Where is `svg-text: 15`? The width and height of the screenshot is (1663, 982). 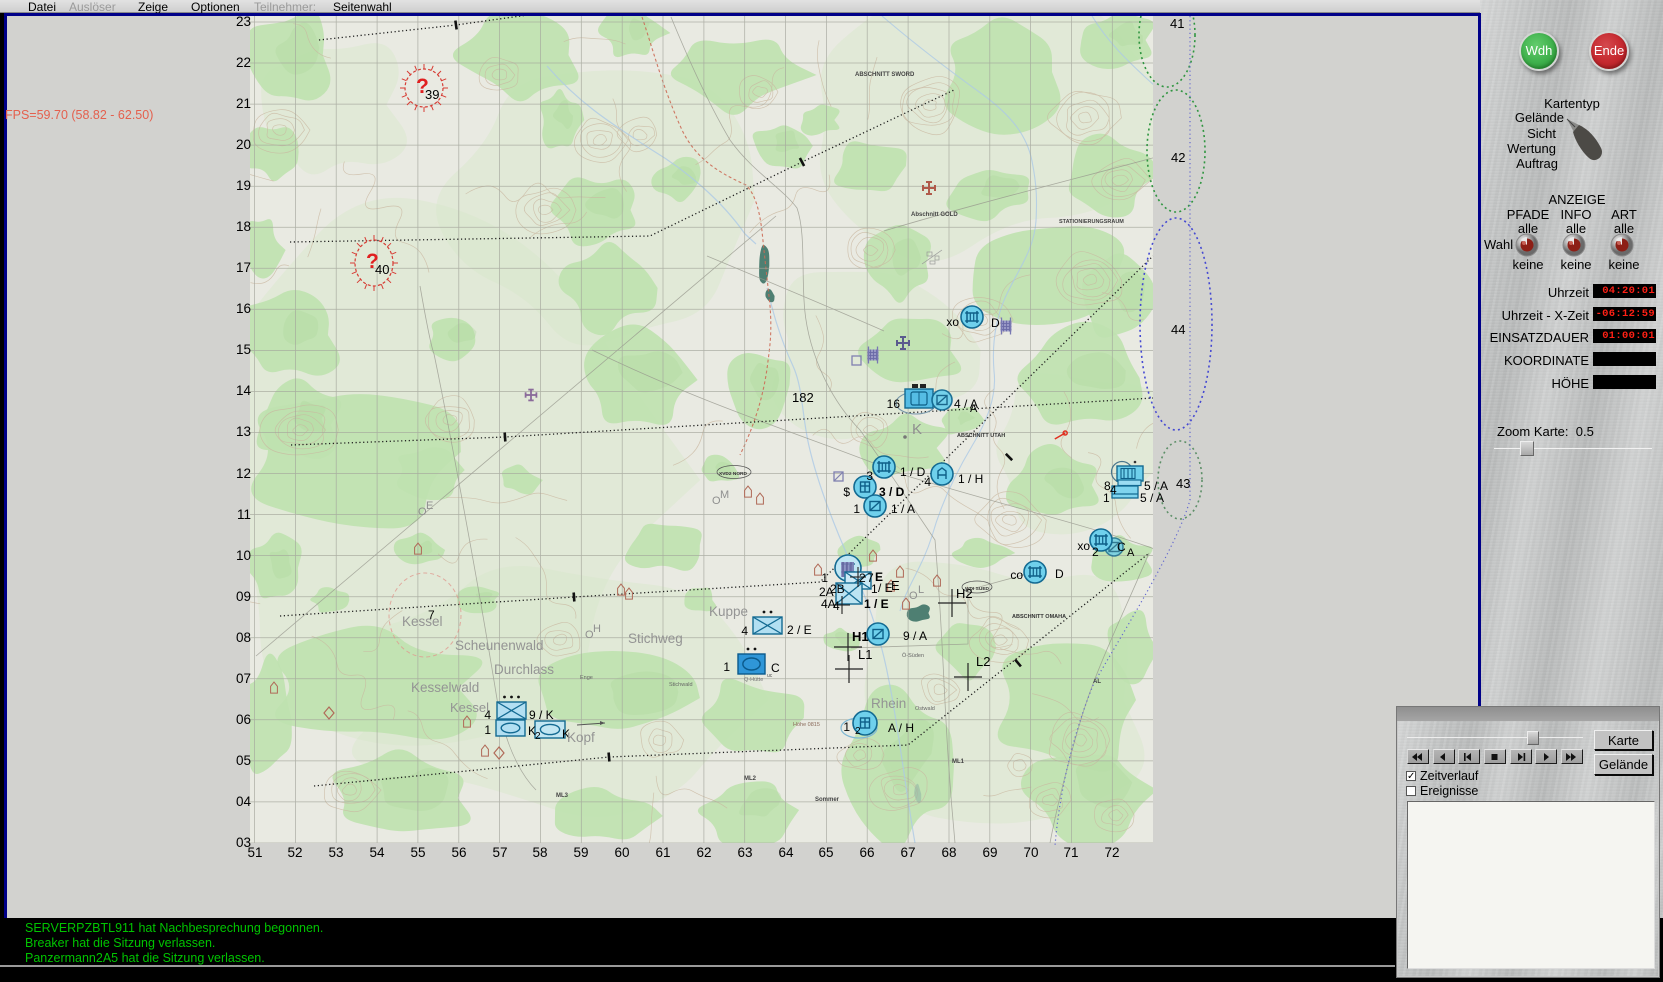 svg-text: 15 is located at coordinates (243, 349).